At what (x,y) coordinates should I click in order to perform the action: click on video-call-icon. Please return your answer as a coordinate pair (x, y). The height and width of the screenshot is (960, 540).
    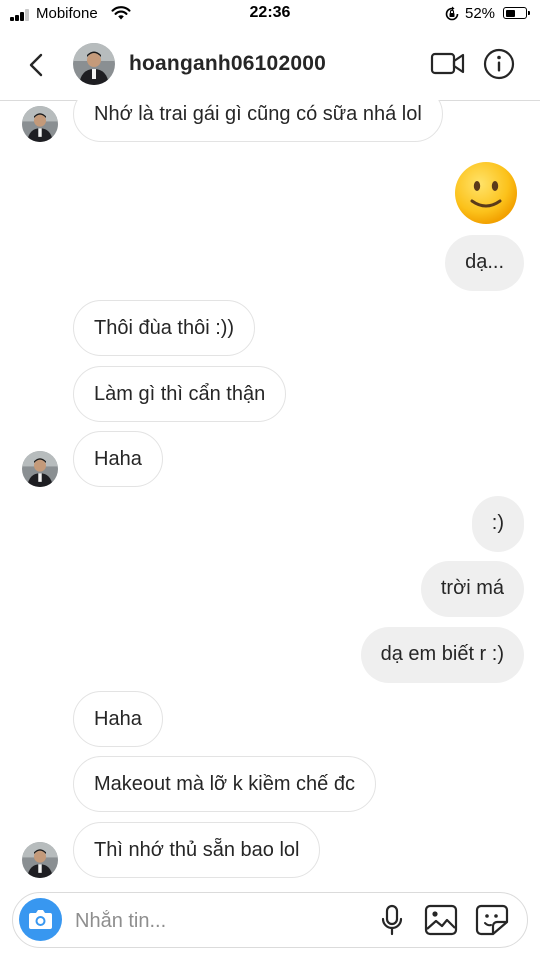
    Looking at the image, I should click on (448, 64).